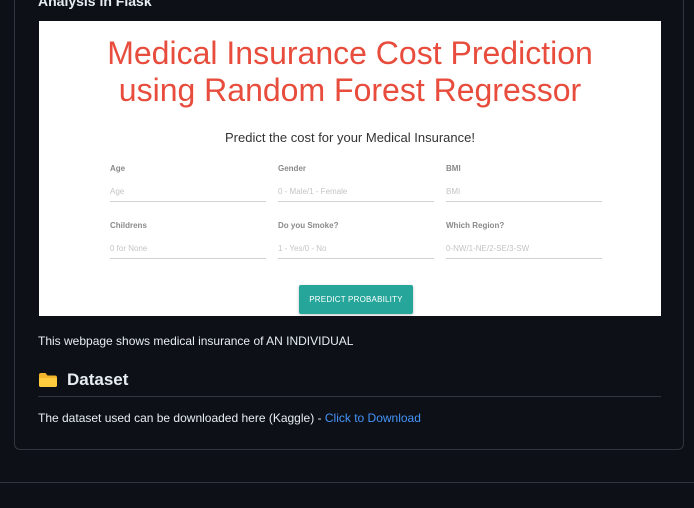 The height and width of the screenshot is (508, 694). I want to click on section-heading-partial: Analysis in Flask, so click(95, 4).